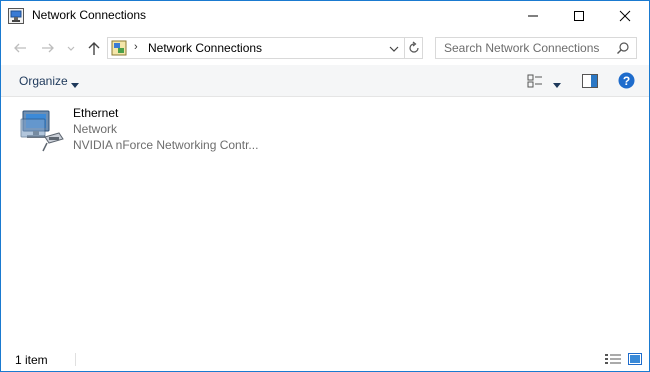  What do you see at coordinates (590, 81) in the screenshot?
I see `preview-pane-icon` at bounding box center [590, 81].